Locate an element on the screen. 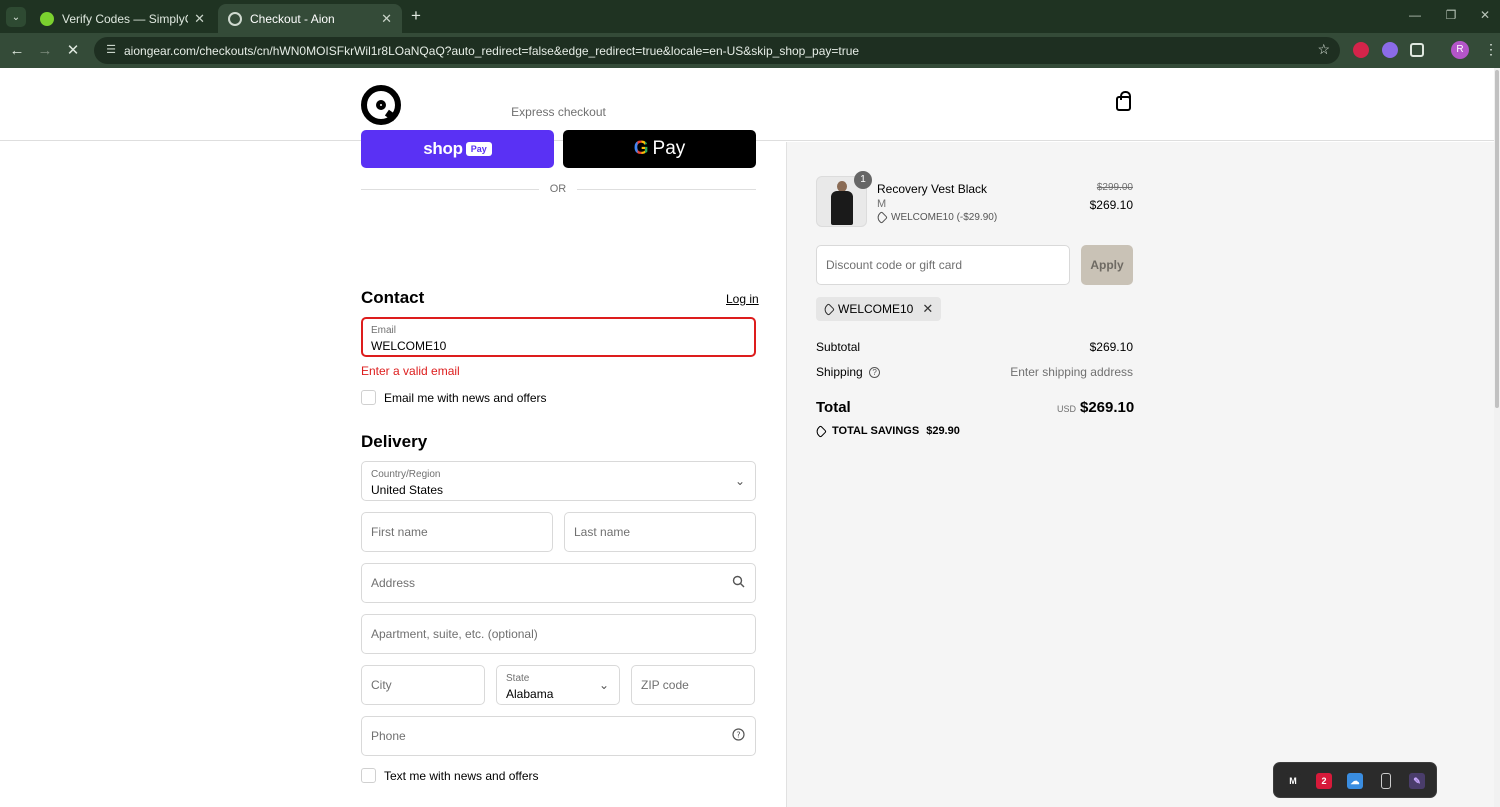 The height and width of the screenshot is (807, 1500). new-tab-button: + is located at coordinates (416, 16).